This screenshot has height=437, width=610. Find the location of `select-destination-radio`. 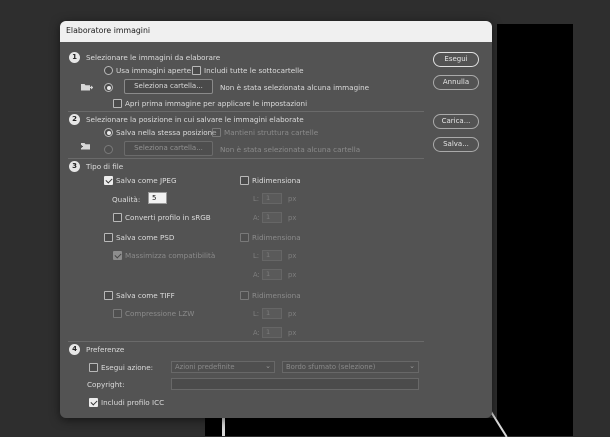

select-destination-radio is located at coordinates (108, 149).